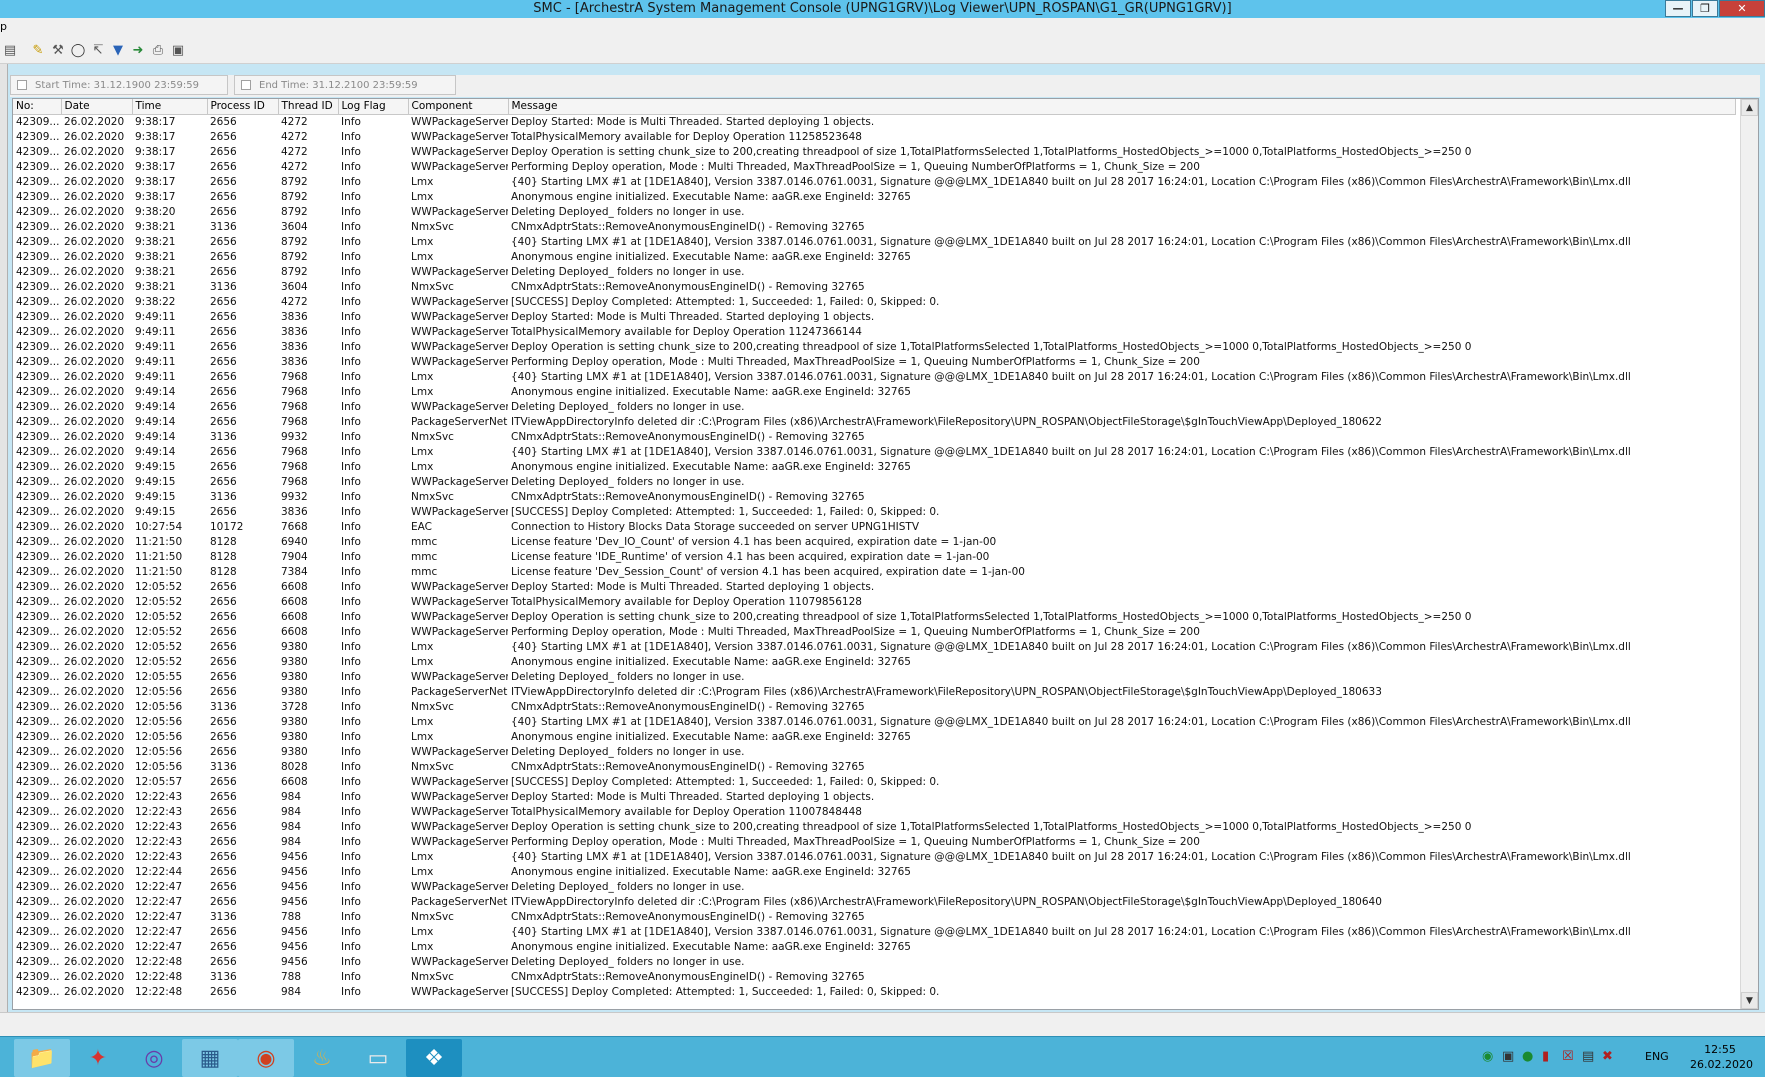  What do you see at coordinates (154, 1058) in the screenshot?
I see `smc-icon: ◎` at bounding box center [154, 1058].